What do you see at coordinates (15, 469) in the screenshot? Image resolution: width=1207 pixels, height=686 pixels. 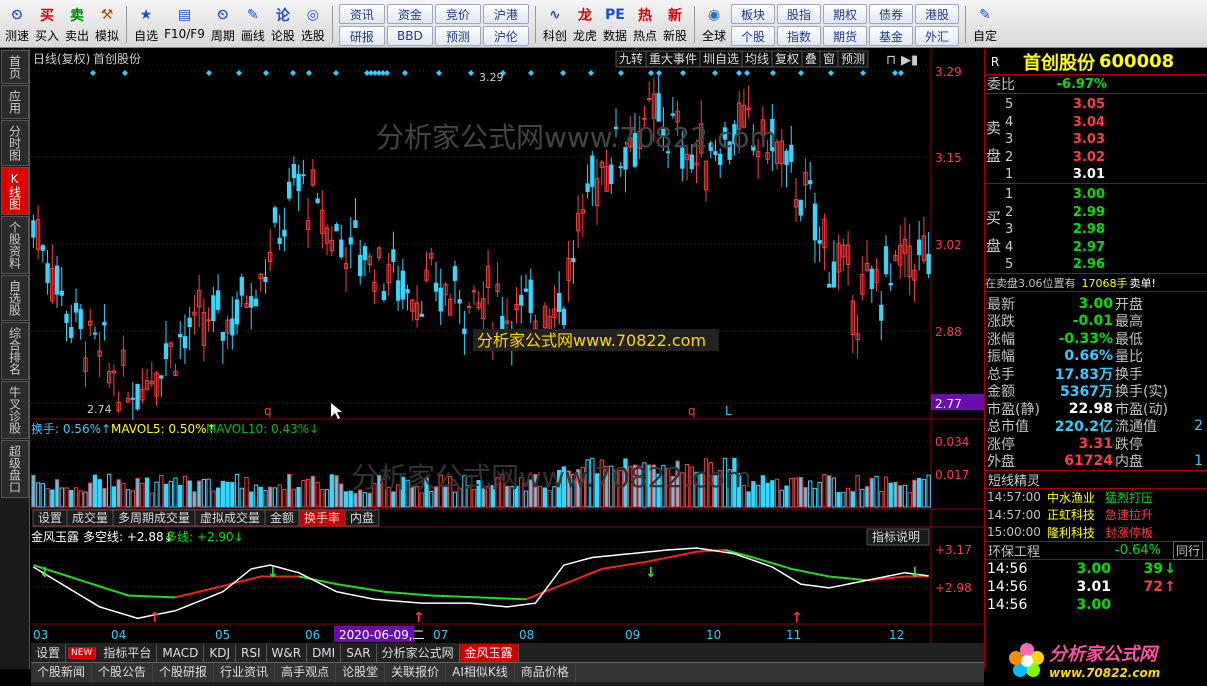 I see `nav-item: 超级盘口` at bounding box center [15, 469].